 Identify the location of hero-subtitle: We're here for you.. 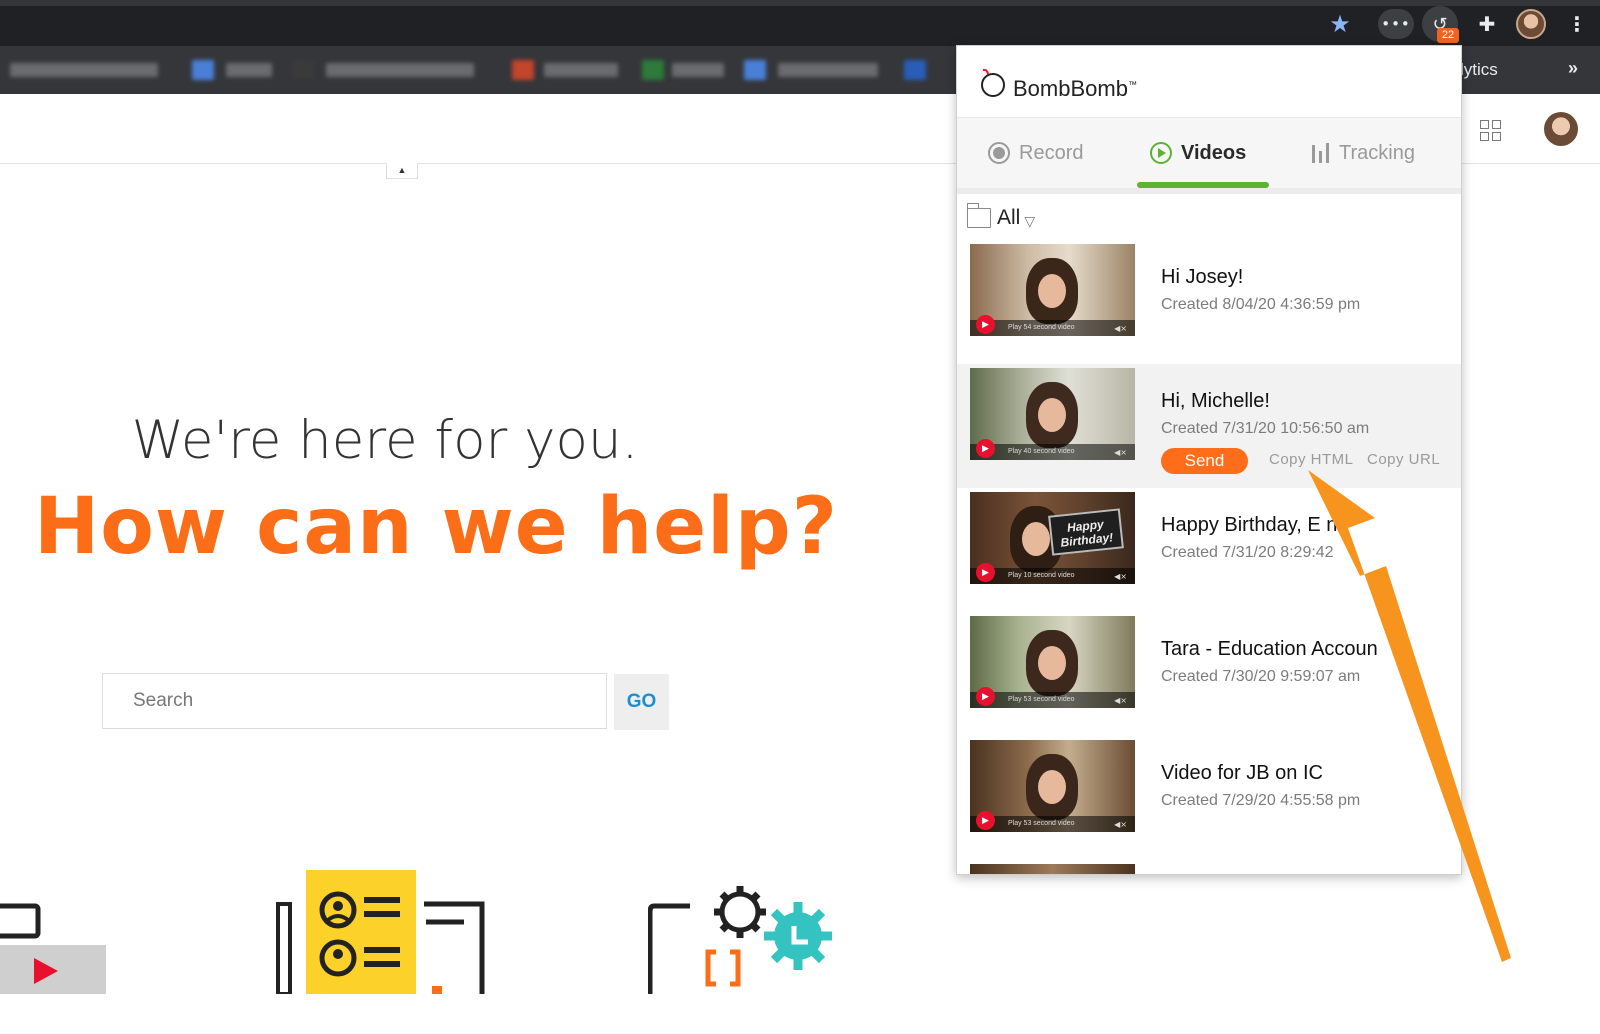
(385, 440).